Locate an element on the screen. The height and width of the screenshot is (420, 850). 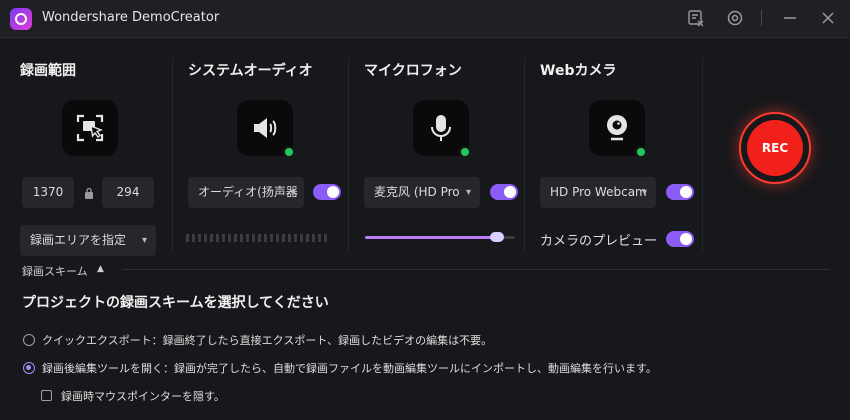
record-button-label: REC is located at coordinates (775, 148).